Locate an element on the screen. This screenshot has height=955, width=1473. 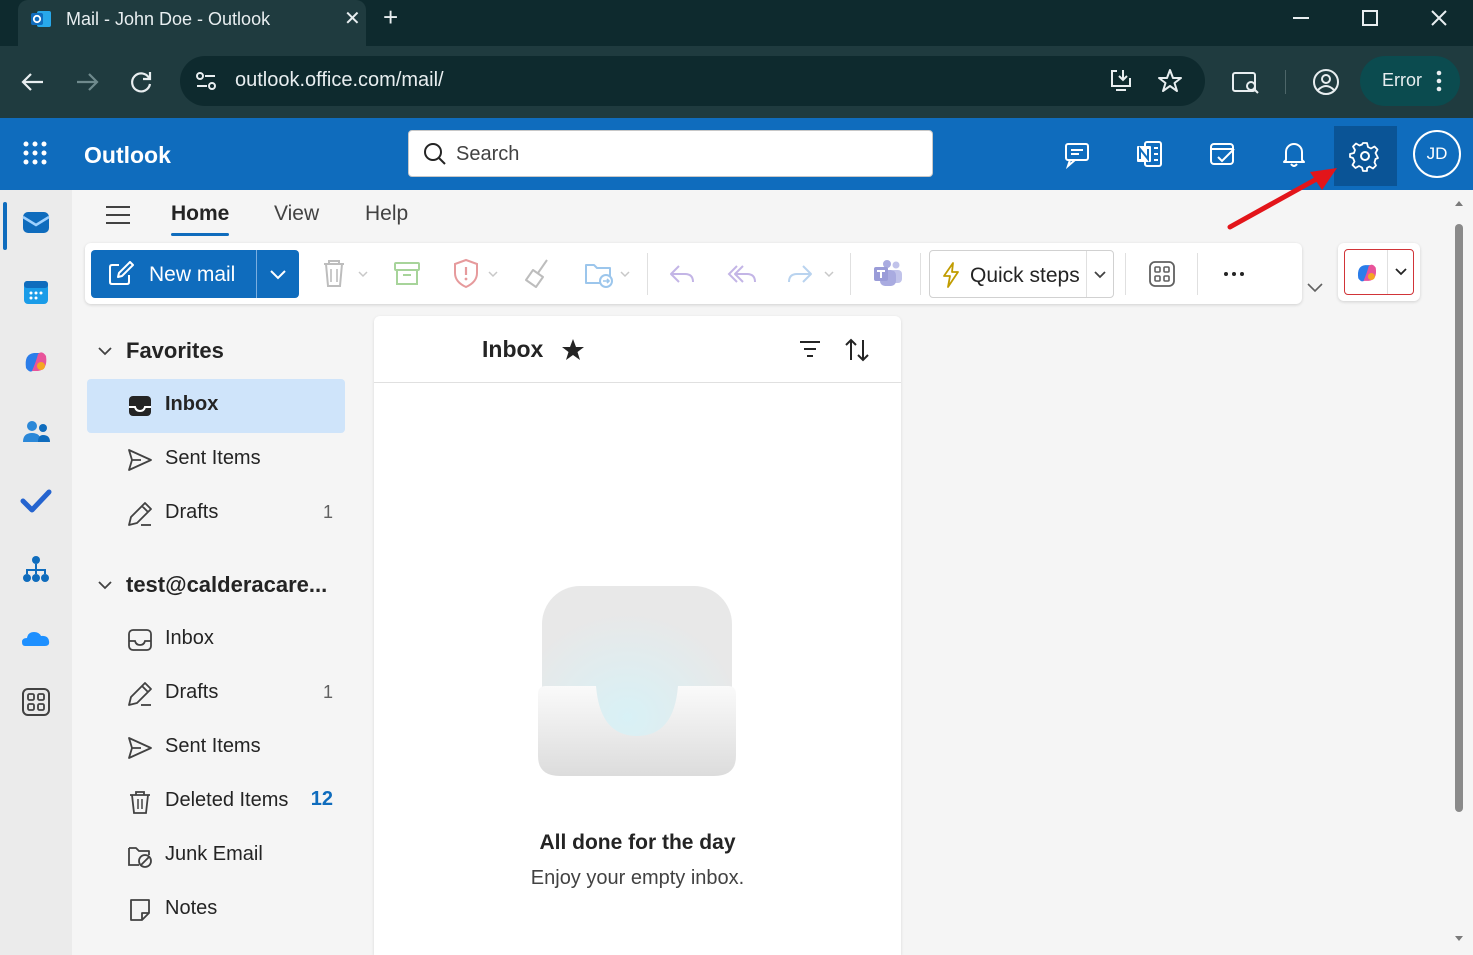
install-app-icon is located at coordinates (1121, 81).